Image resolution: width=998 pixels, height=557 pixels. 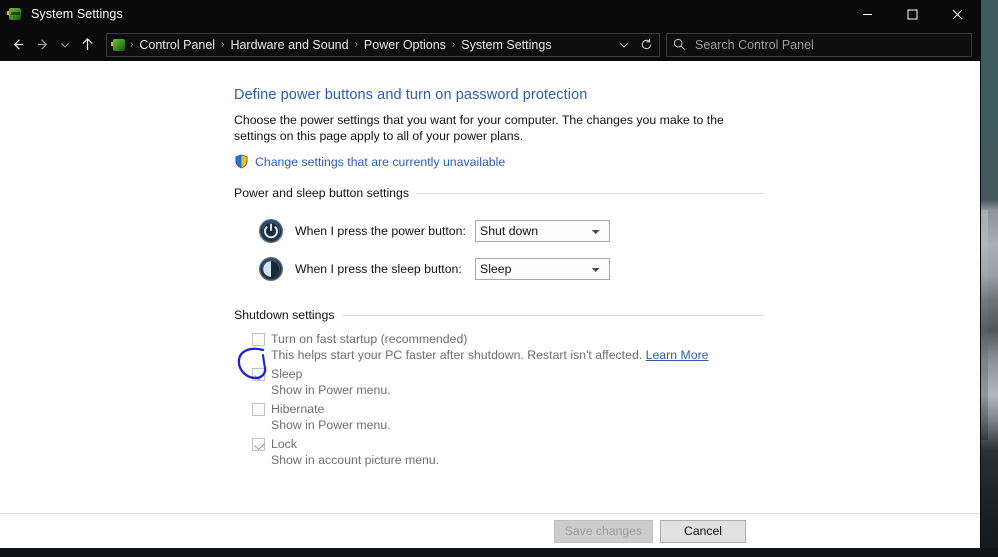 I want to click on search-box, so click(x=819, y=44).